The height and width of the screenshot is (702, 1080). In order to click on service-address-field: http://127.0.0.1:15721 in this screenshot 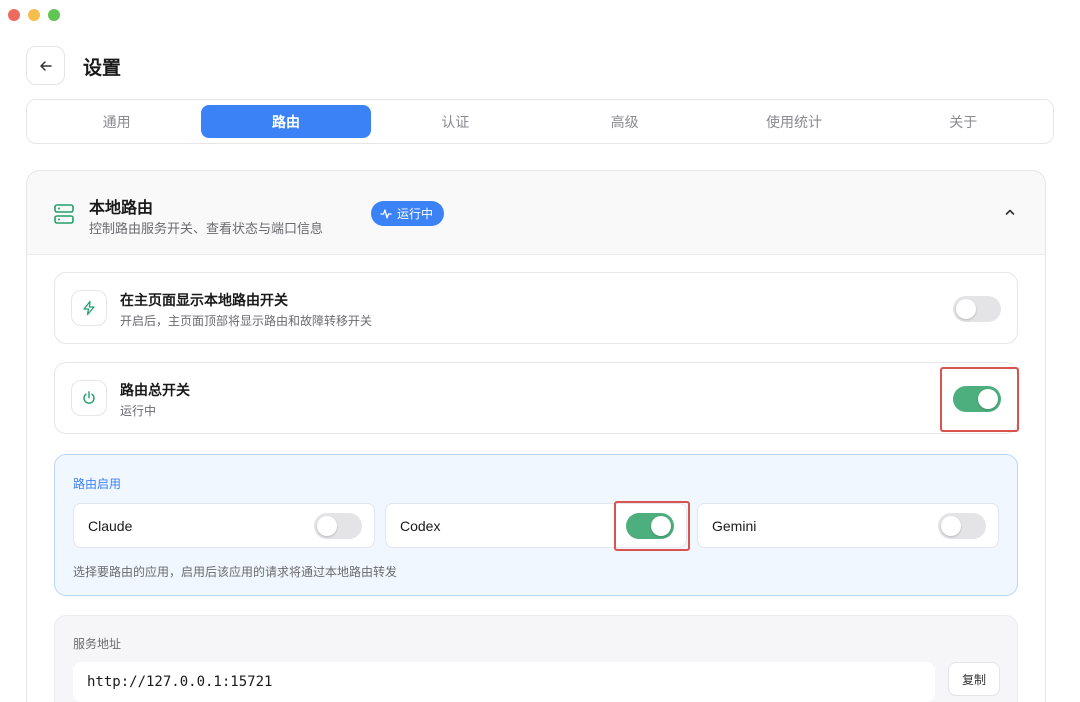, I will do `click(504, 682)`.